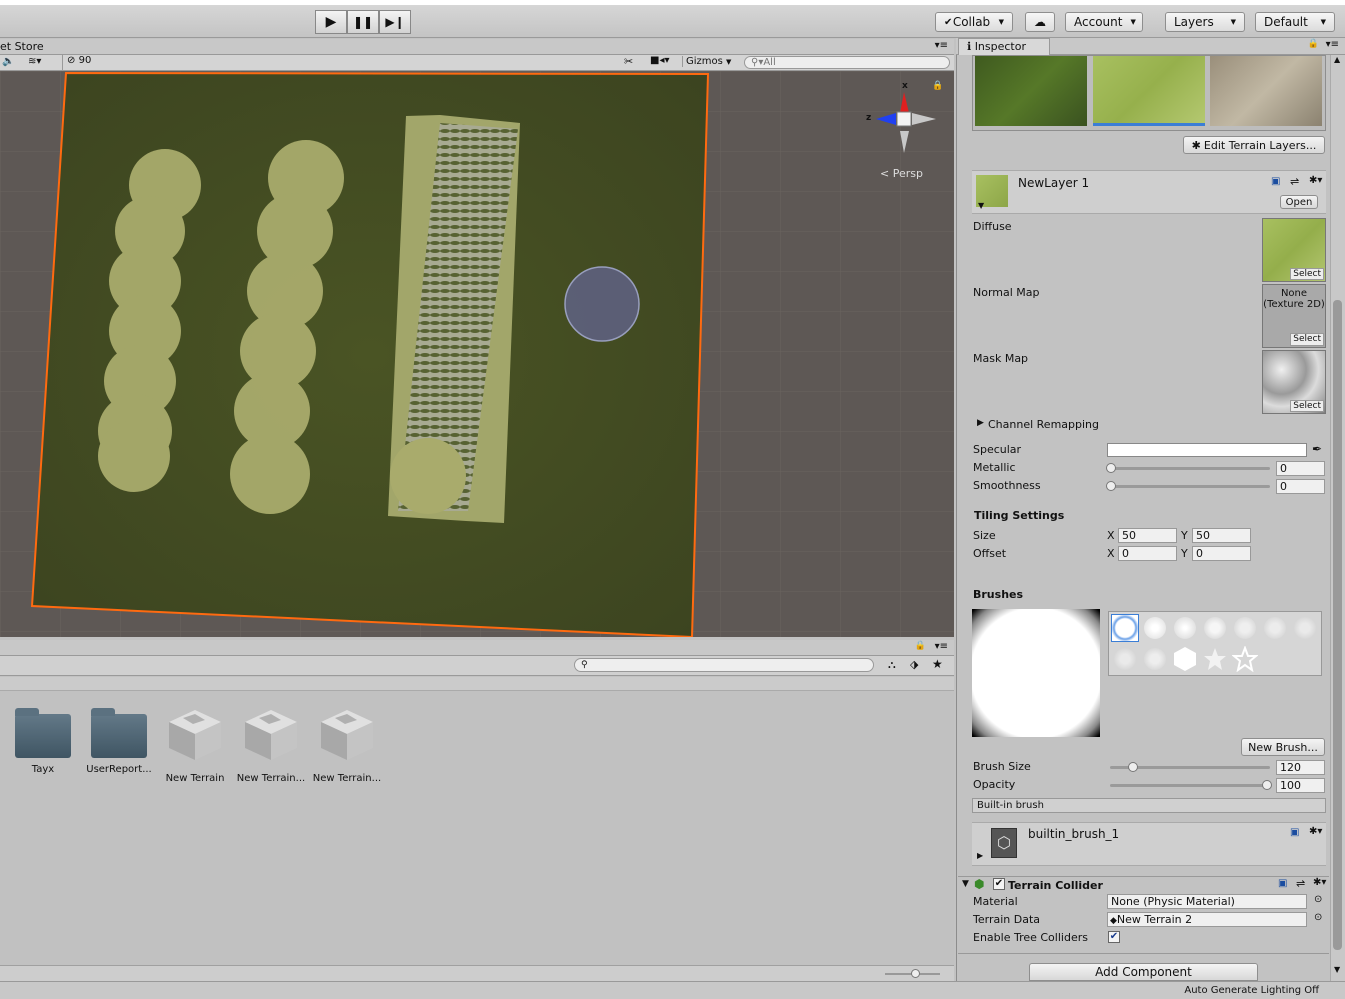 This screenshot has width=1345, height=999. I want to click on star-filled-brush-icon, so click(1215, 659).